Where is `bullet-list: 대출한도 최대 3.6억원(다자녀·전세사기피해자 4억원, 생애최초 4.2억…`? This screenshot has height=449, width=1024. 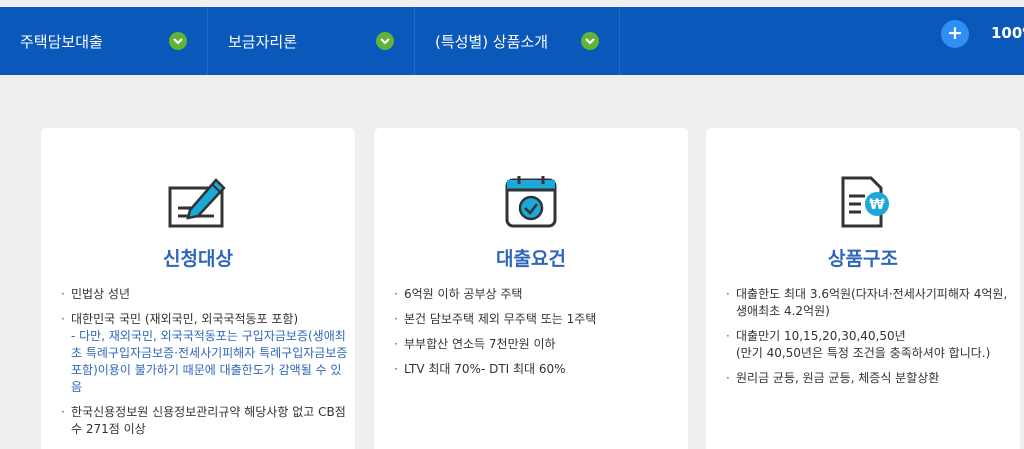
bullet-list: 대출한도 최대 3.6억원(다자녀·전세사기피해자 4억원, 생애최초 4.2억… is located at coordinates (871, 340).